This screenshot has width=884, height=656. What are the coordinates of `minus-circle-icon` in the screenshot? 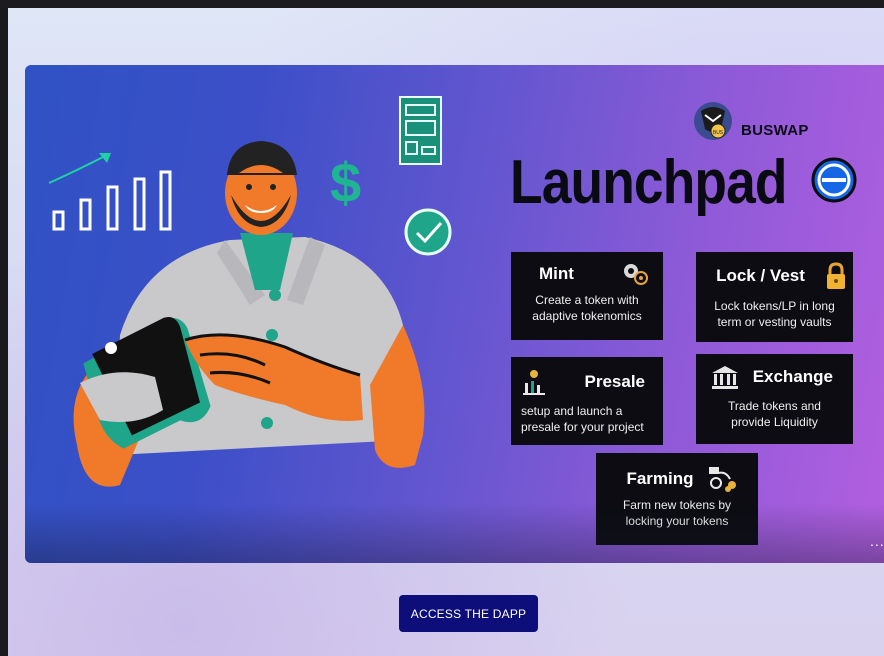 It's located at (834, 180).